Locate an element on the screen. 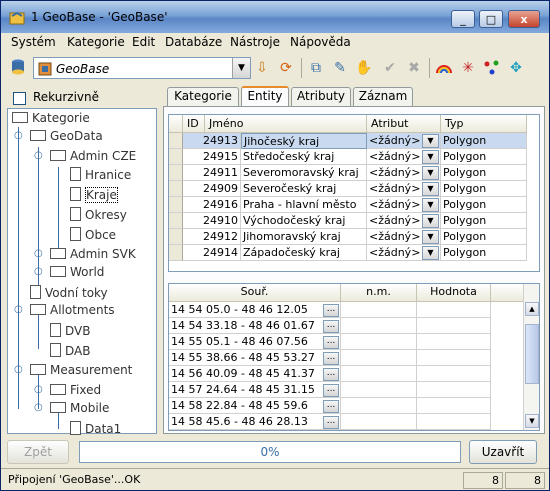 The width and height of the screenshot is (550, 491). tree-node-hranice: Hranice is located at coordinates (100, 175).